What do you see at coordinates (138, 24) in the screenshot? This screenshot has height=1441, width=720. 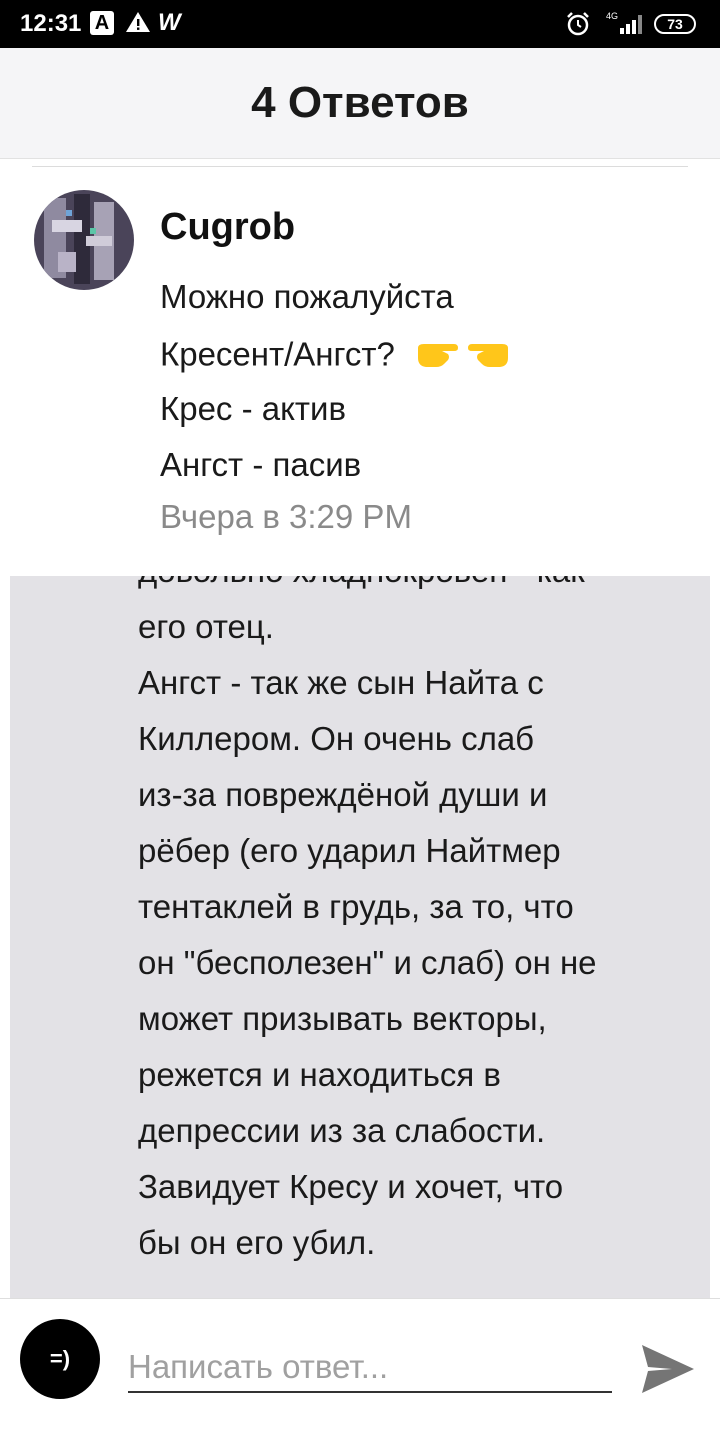 I see `warning-icon` at bounding box center [138, 24].